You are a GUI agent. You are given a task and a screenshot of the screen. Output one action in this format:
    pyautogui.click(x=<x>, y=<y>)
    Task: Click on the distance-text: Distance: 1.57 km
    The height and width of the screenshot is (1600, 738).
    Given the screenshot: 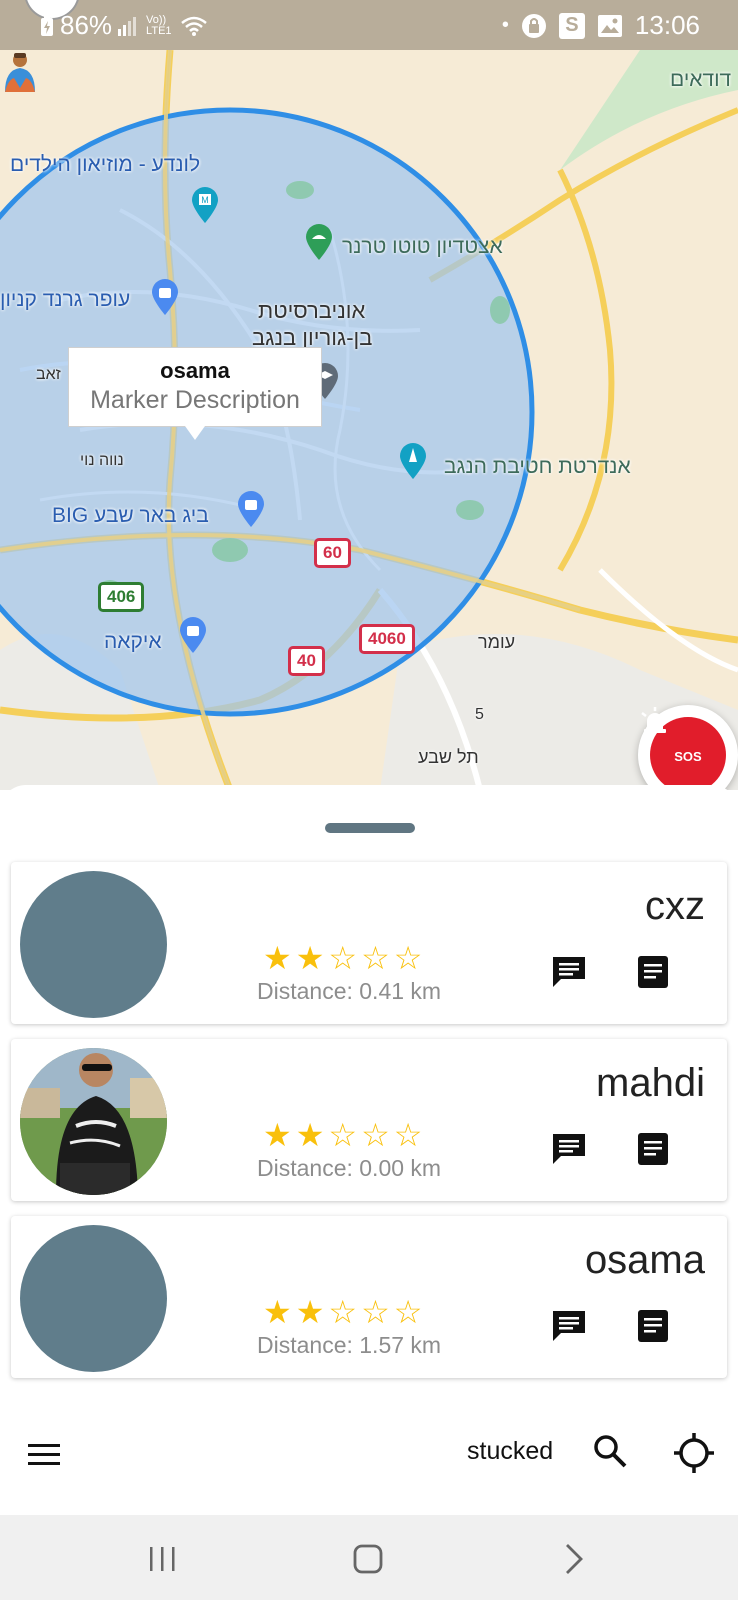 What is the action you would take?
    pyautogui.click(x=349, y=1345)
    